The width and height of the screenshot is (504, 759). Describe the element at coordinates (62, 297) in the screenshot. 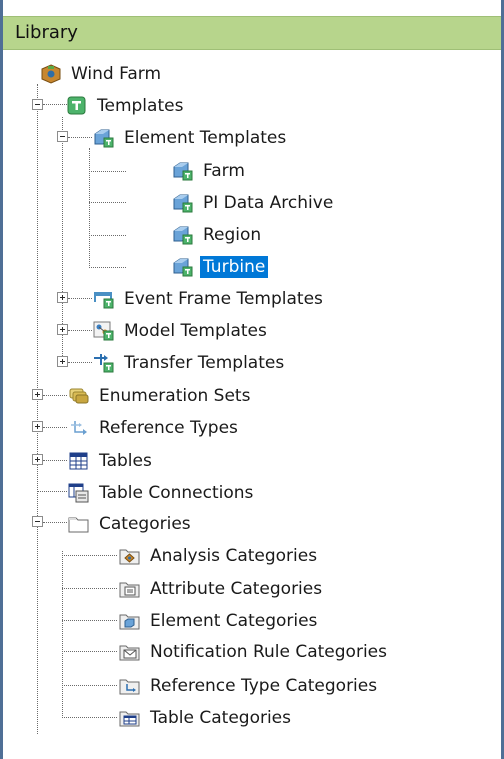

I see `expand-event-frame-templates-toggle` at that location.